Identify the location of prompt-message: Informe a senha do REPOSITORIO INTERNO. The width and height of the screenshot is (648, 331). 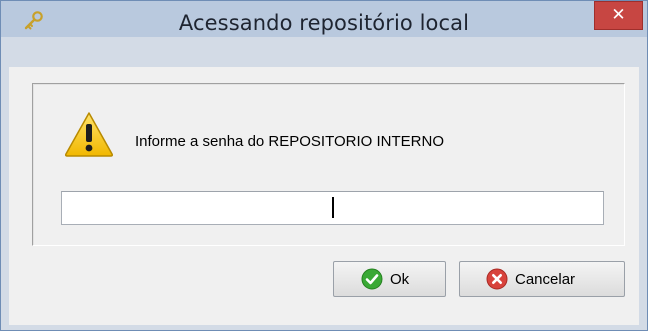
(289, 141).